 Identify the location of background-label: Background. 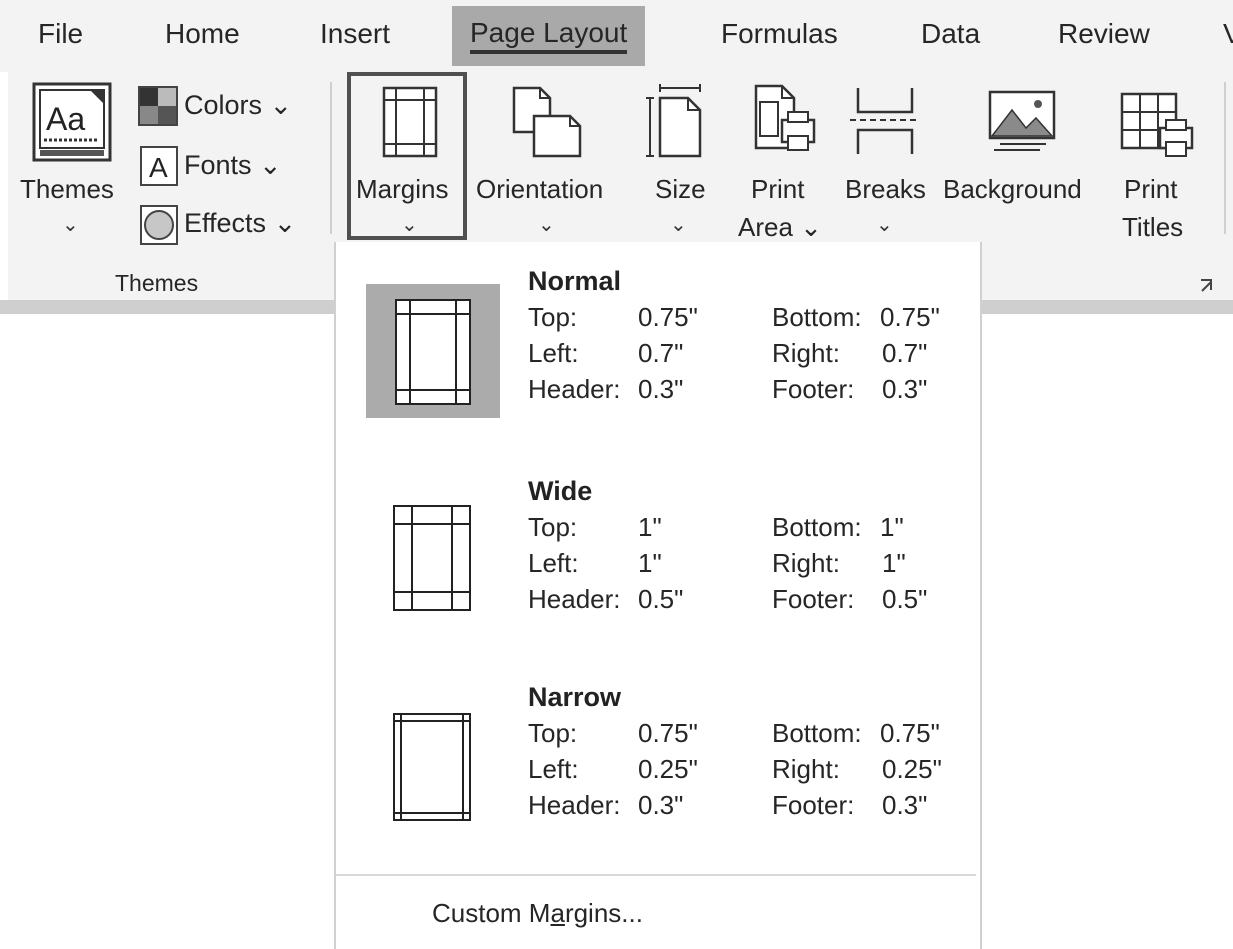
(1012, 189).